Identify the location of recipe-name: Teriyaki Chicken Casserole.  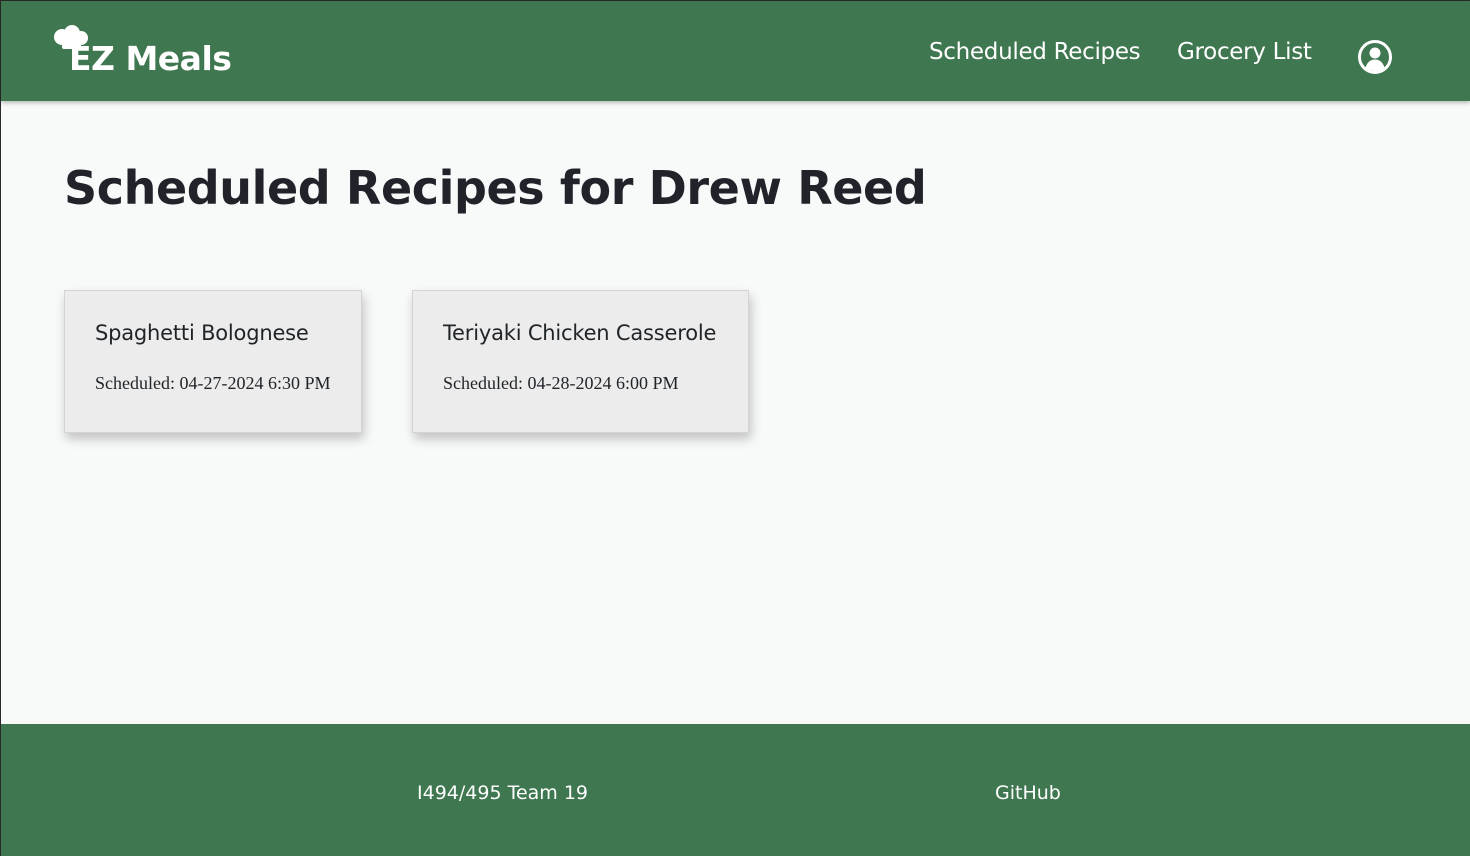
(580, 333).